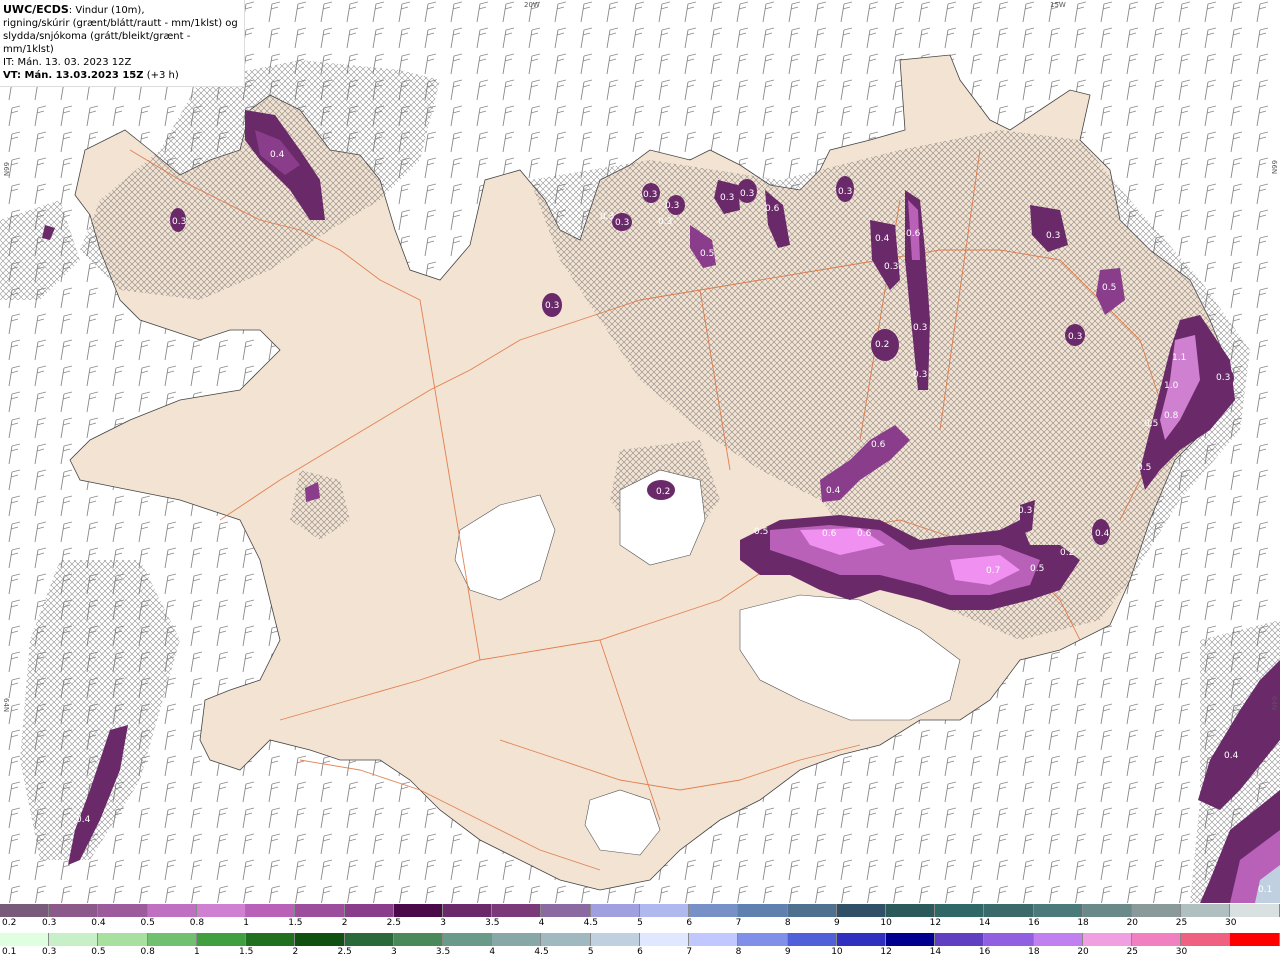  I want to click on precip-label: 0.5, so click(707, 254).